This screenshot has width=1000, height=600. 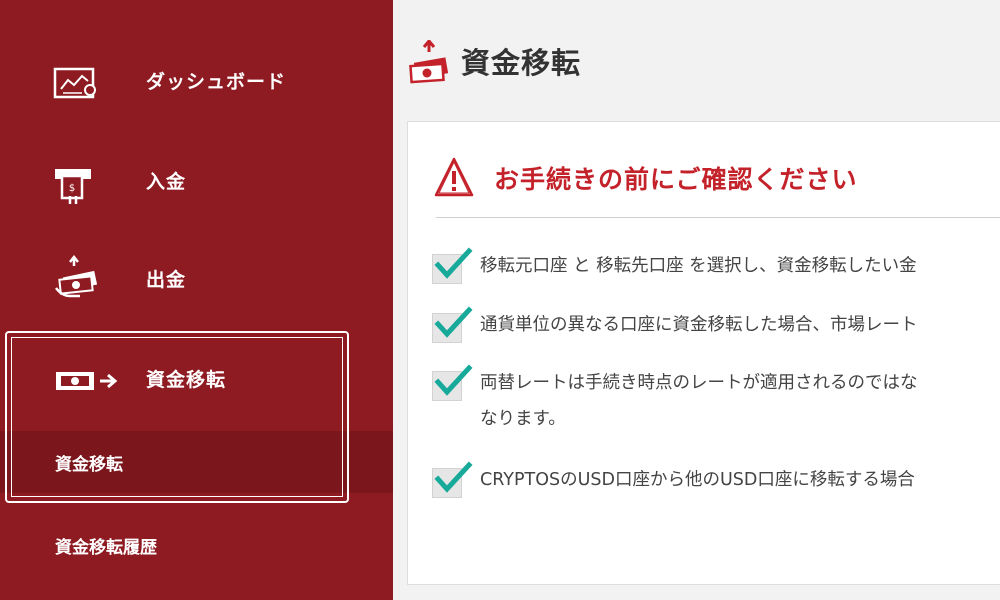 I want to click on sidebar-item-label: ダッシュボード, so click(x=216, y=82).